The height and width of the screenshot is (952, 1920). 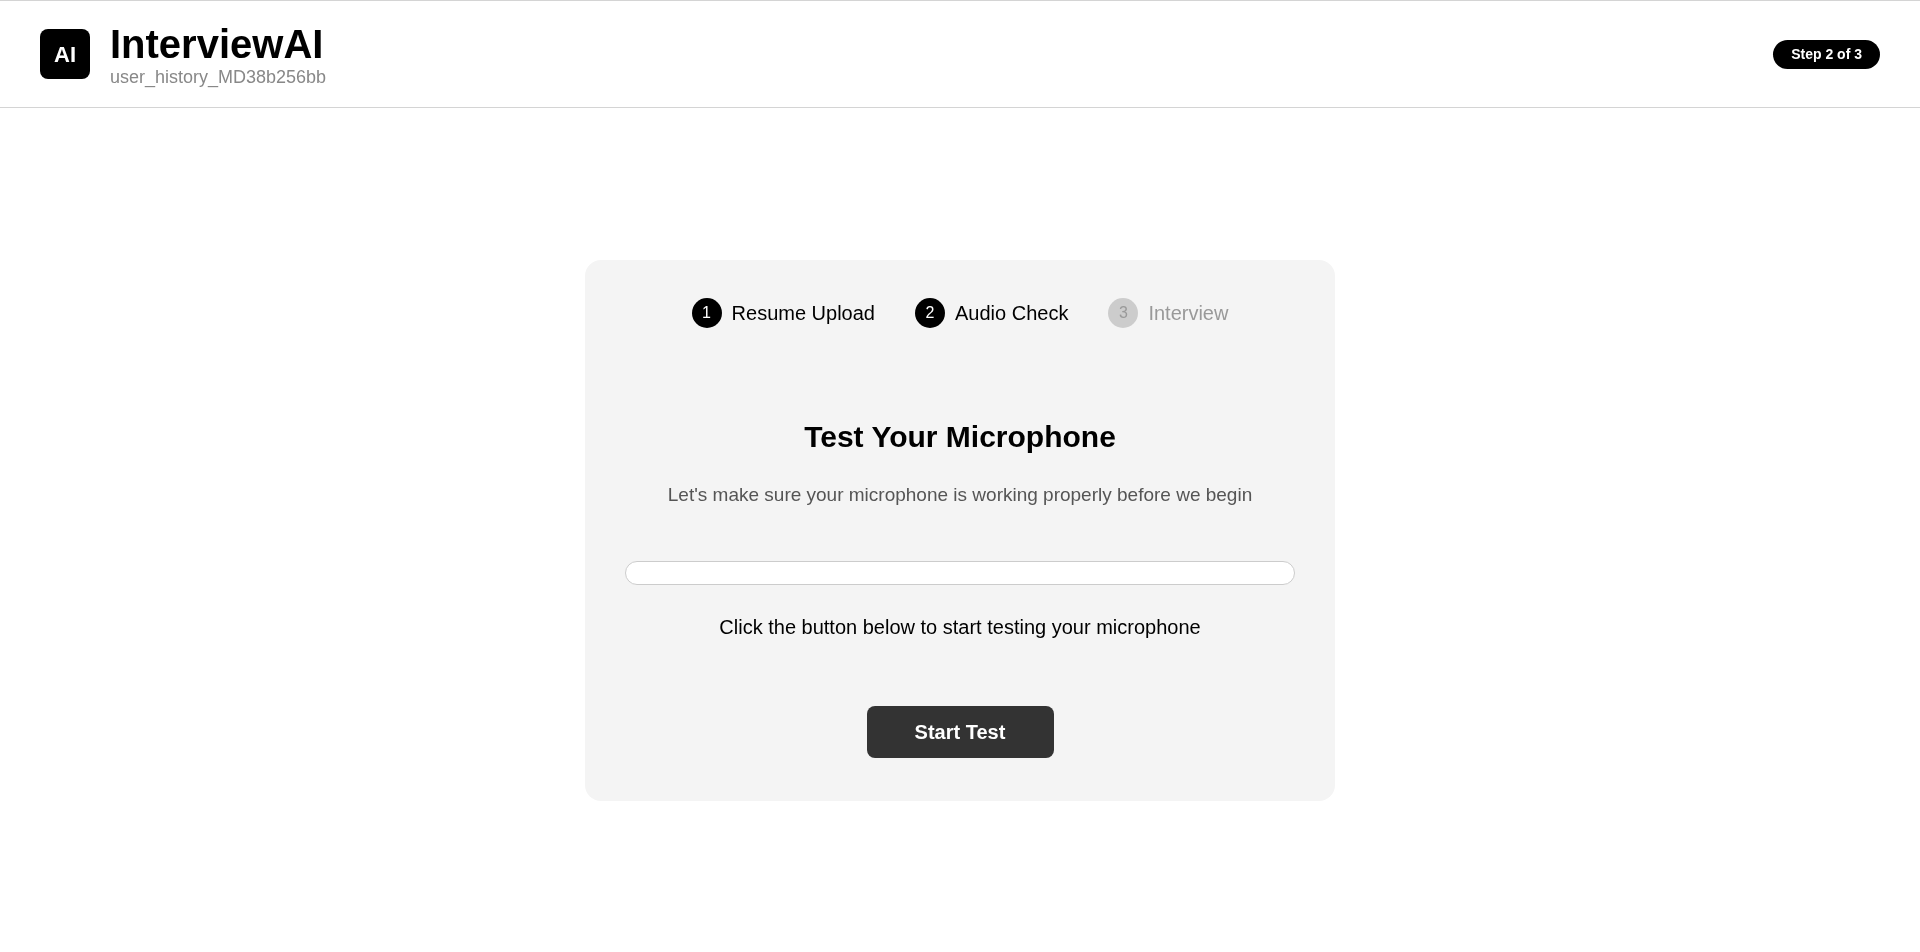 I want to click on logo: AI, so click(x=65, y=54).